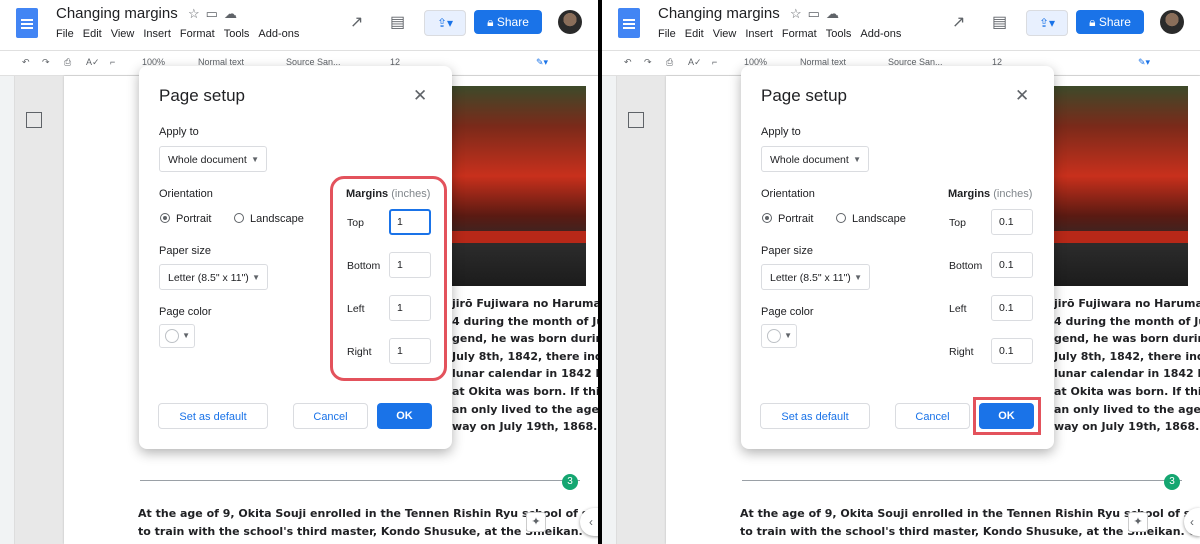  What do you see at coordinates (787, 251) in the screenshot?
I see `paper-size-label: Paper size` at bounding box center [787, 251].